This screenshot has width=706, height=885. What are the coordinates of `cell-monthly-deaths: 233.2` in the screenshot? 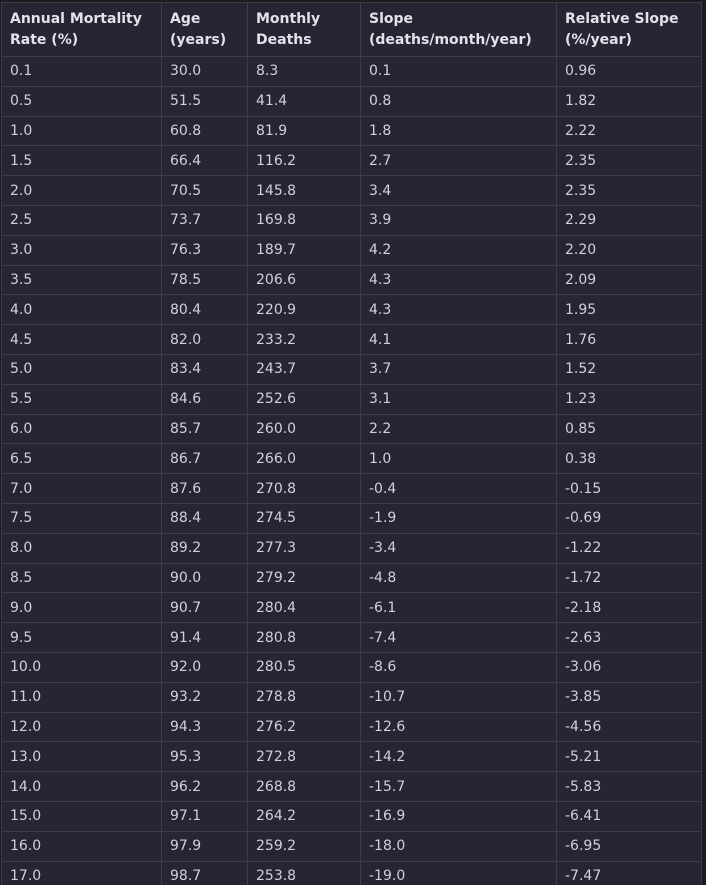 It's located at (304, 339).